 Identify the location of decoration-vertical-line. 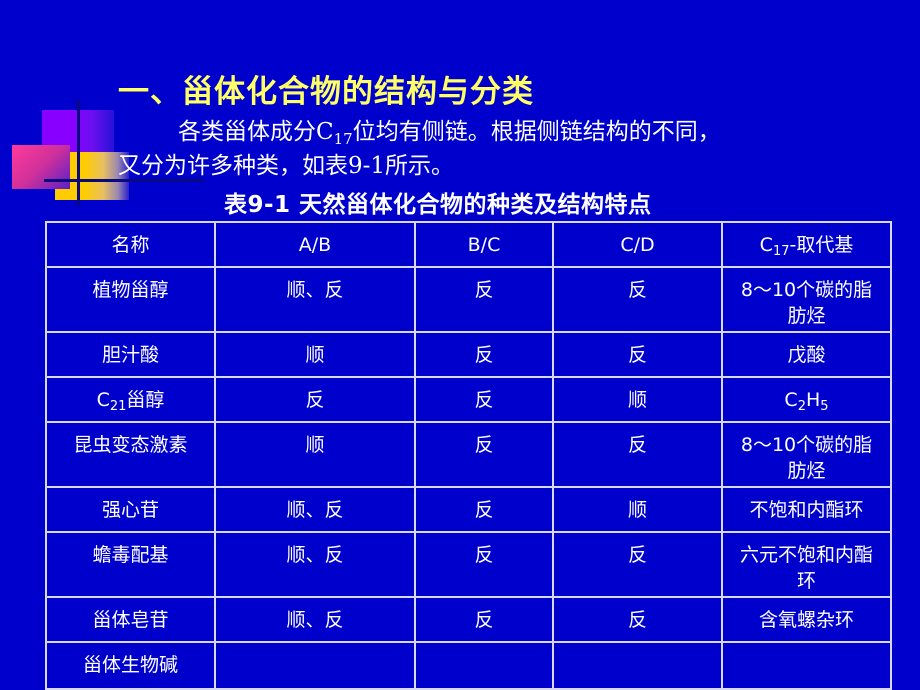
(78, 153).